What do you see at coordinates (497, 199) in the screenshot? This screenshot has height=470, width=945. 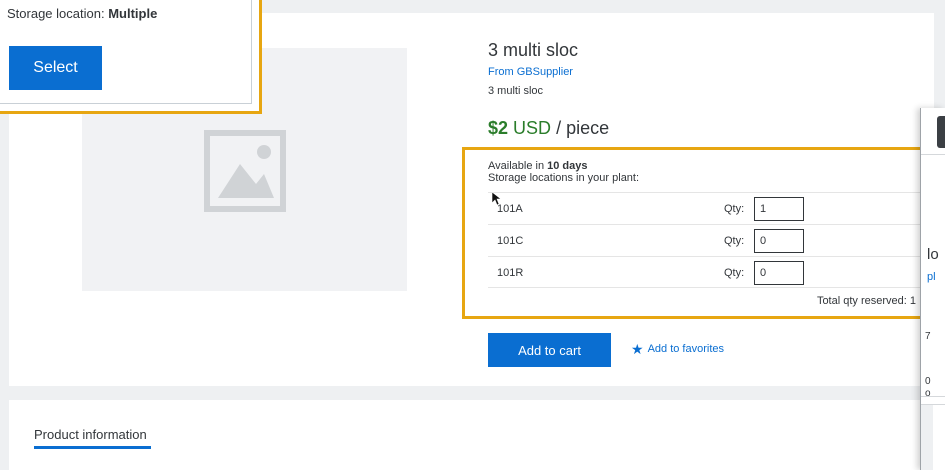 I see `mouse-pointer-icon` at bounding box center [497, 199].